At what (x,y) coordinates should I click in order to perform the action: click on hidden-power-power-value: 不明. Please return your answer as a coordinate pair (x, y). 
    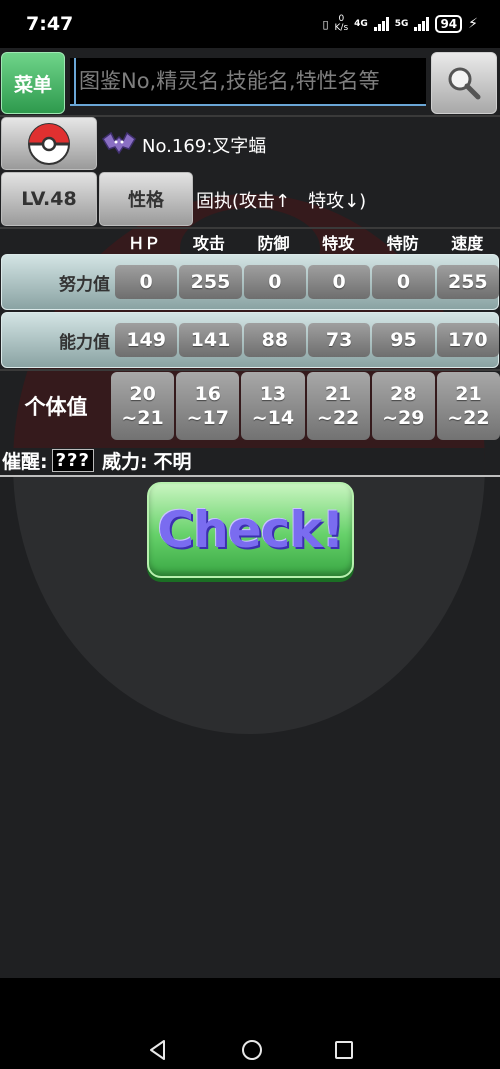
    Looking at the image, I should click on (172, 461).